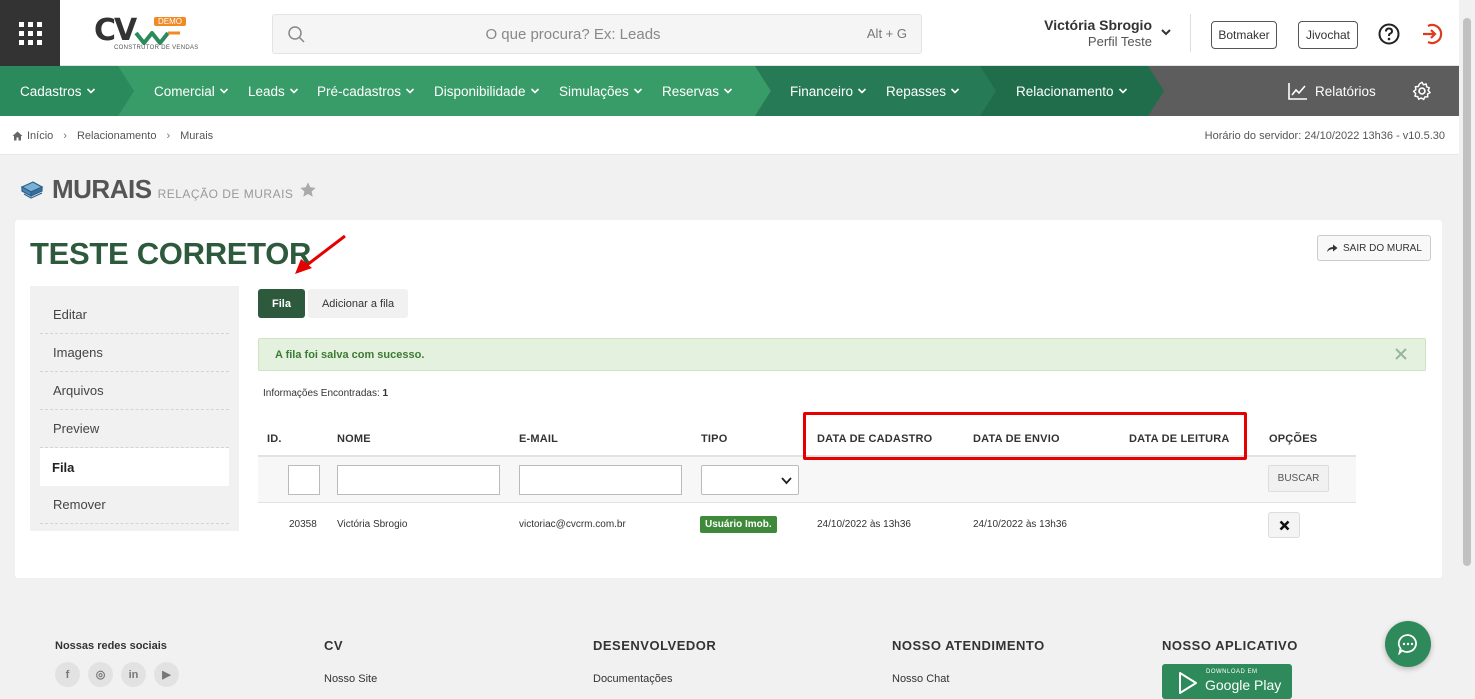  Describe the element at coordinates (304, 480) in the screenshot. I see `filter-id-input` at that location.